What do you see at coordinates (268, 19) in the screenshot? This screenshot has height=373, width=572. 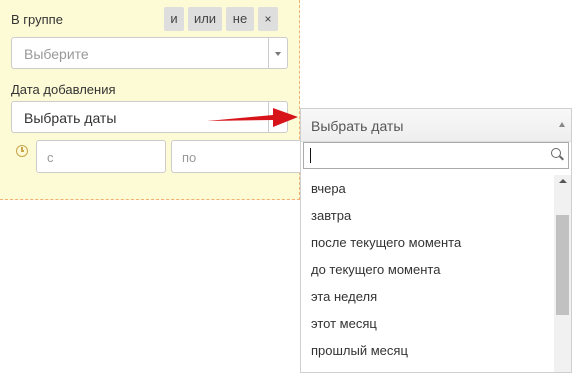 I see `remove-condition-button: ×` at bounding box center [268, 19].